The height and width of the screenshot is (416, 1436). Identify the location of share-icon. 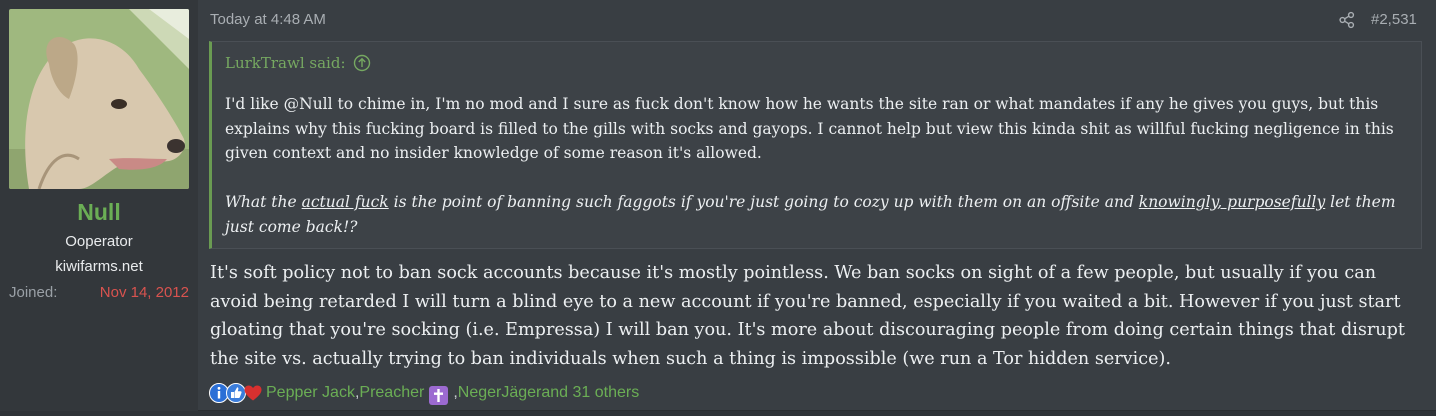
(1347, 20).